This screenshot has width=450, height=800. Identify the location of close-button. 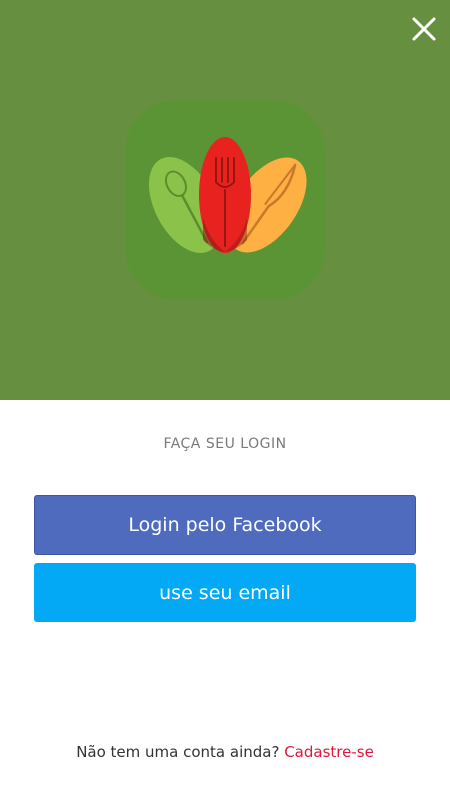
(424, 29).